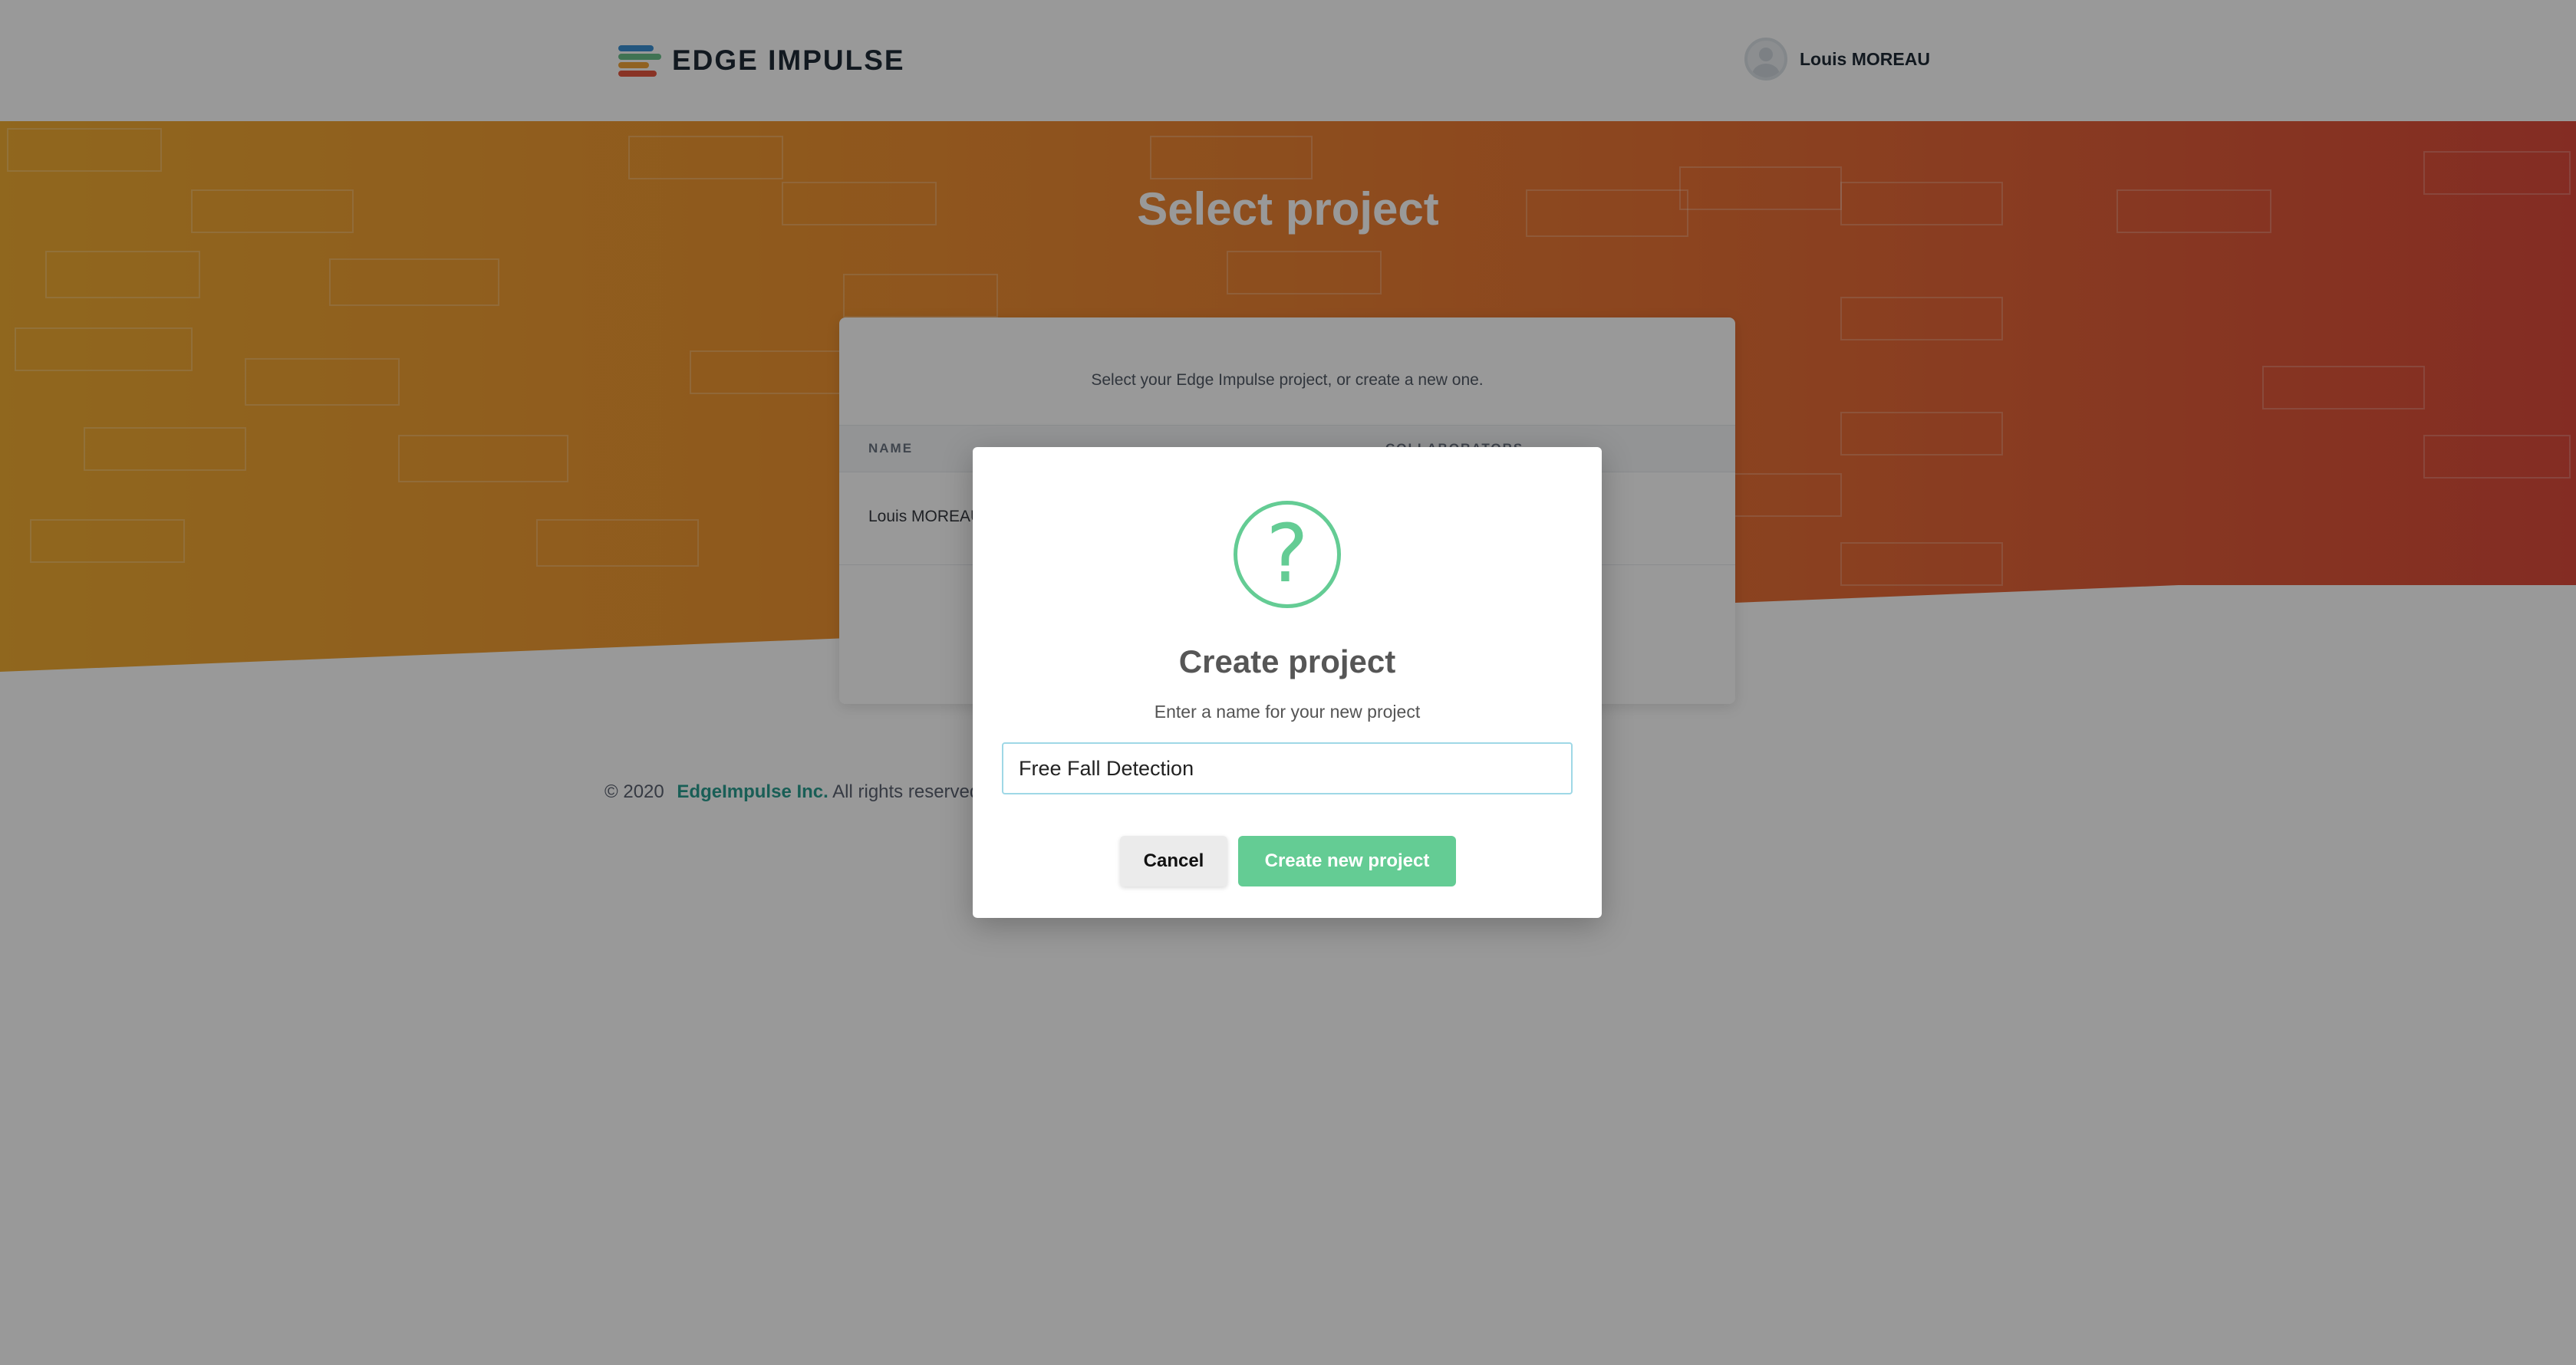 The image size is (2576, 1365). Describe the element at coordinates (1173, 861) in the screenshot. I see `cancel-button: Cancel` at that location.